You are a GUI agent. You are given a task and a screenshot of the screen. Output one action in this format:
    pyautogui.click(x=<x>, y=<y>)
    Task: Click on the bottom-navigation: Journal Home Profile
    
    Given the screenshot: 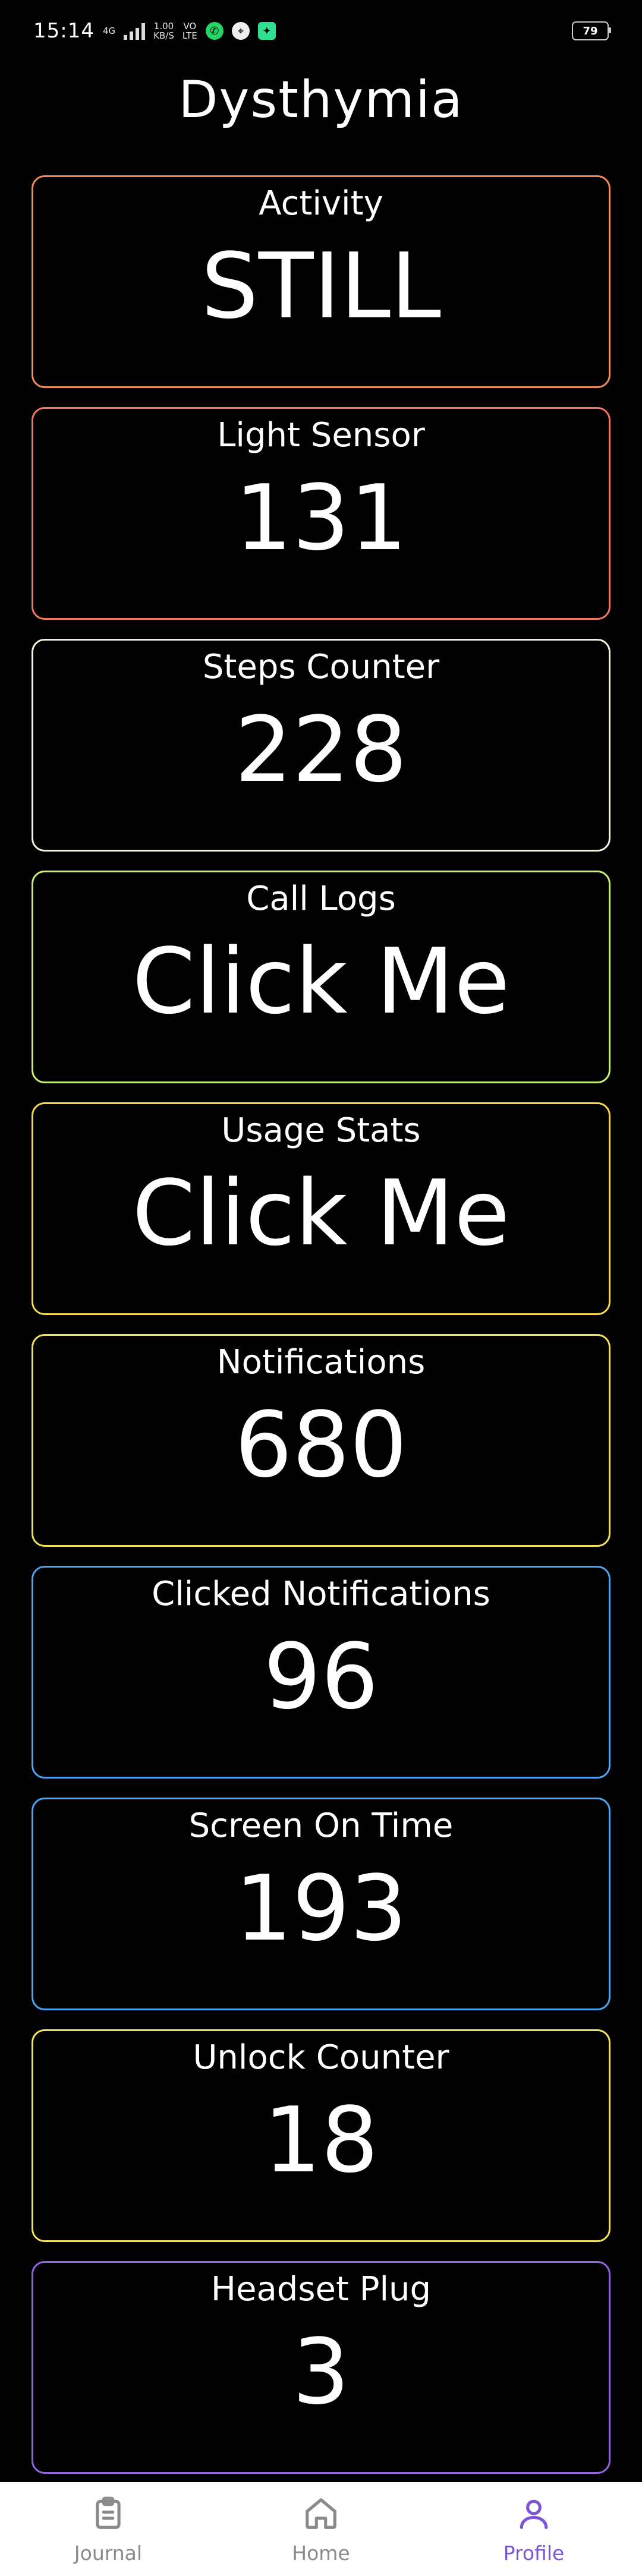 What is the action you would take?
    pyautogui.click(x=321, y=2529)
    